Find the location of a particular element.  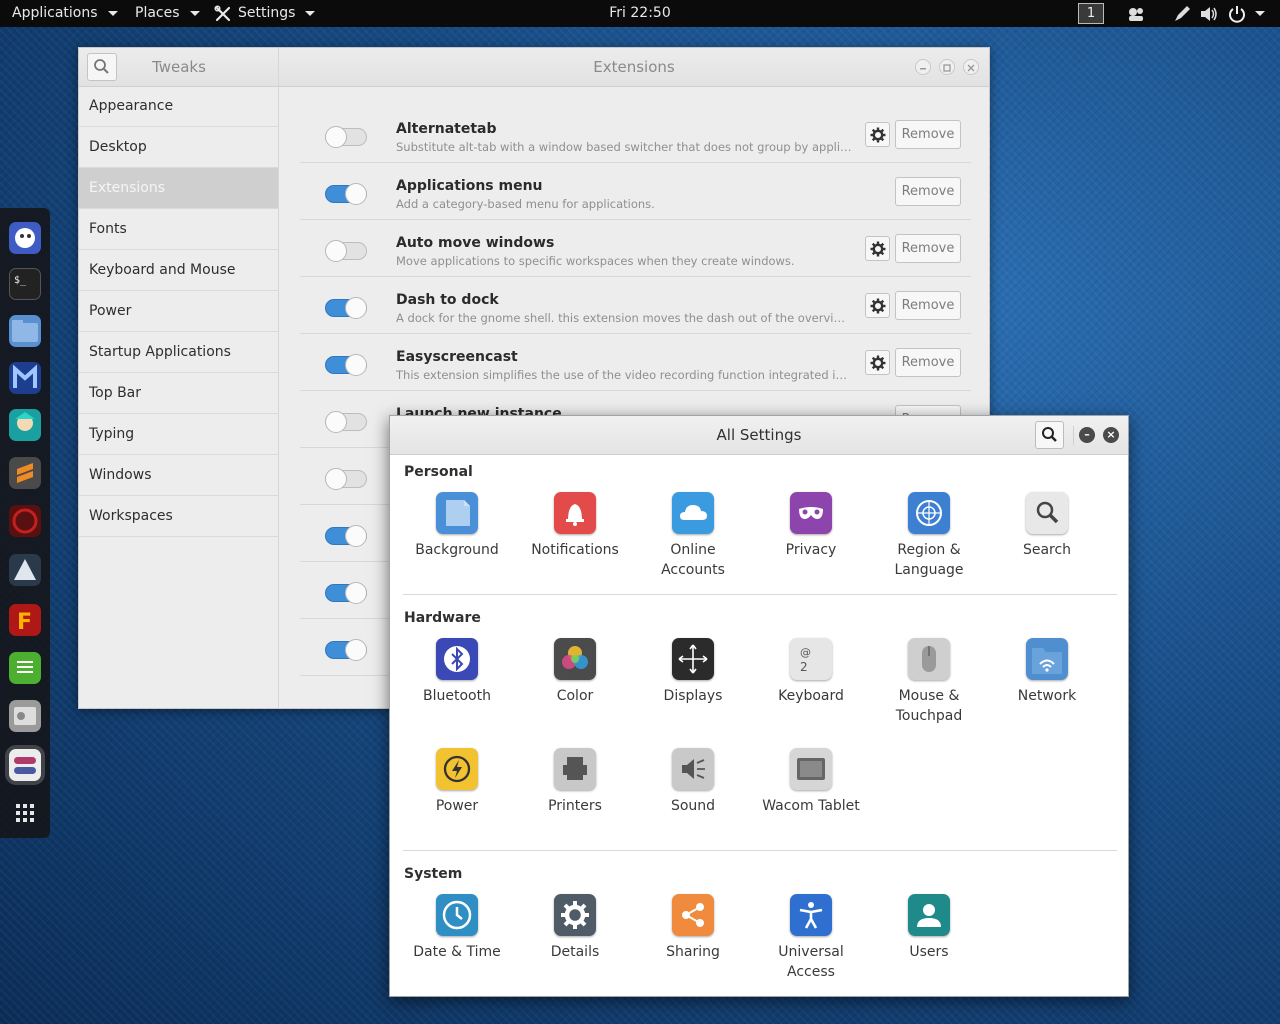

bluetooth-icon is located at coordinates (457, 659).